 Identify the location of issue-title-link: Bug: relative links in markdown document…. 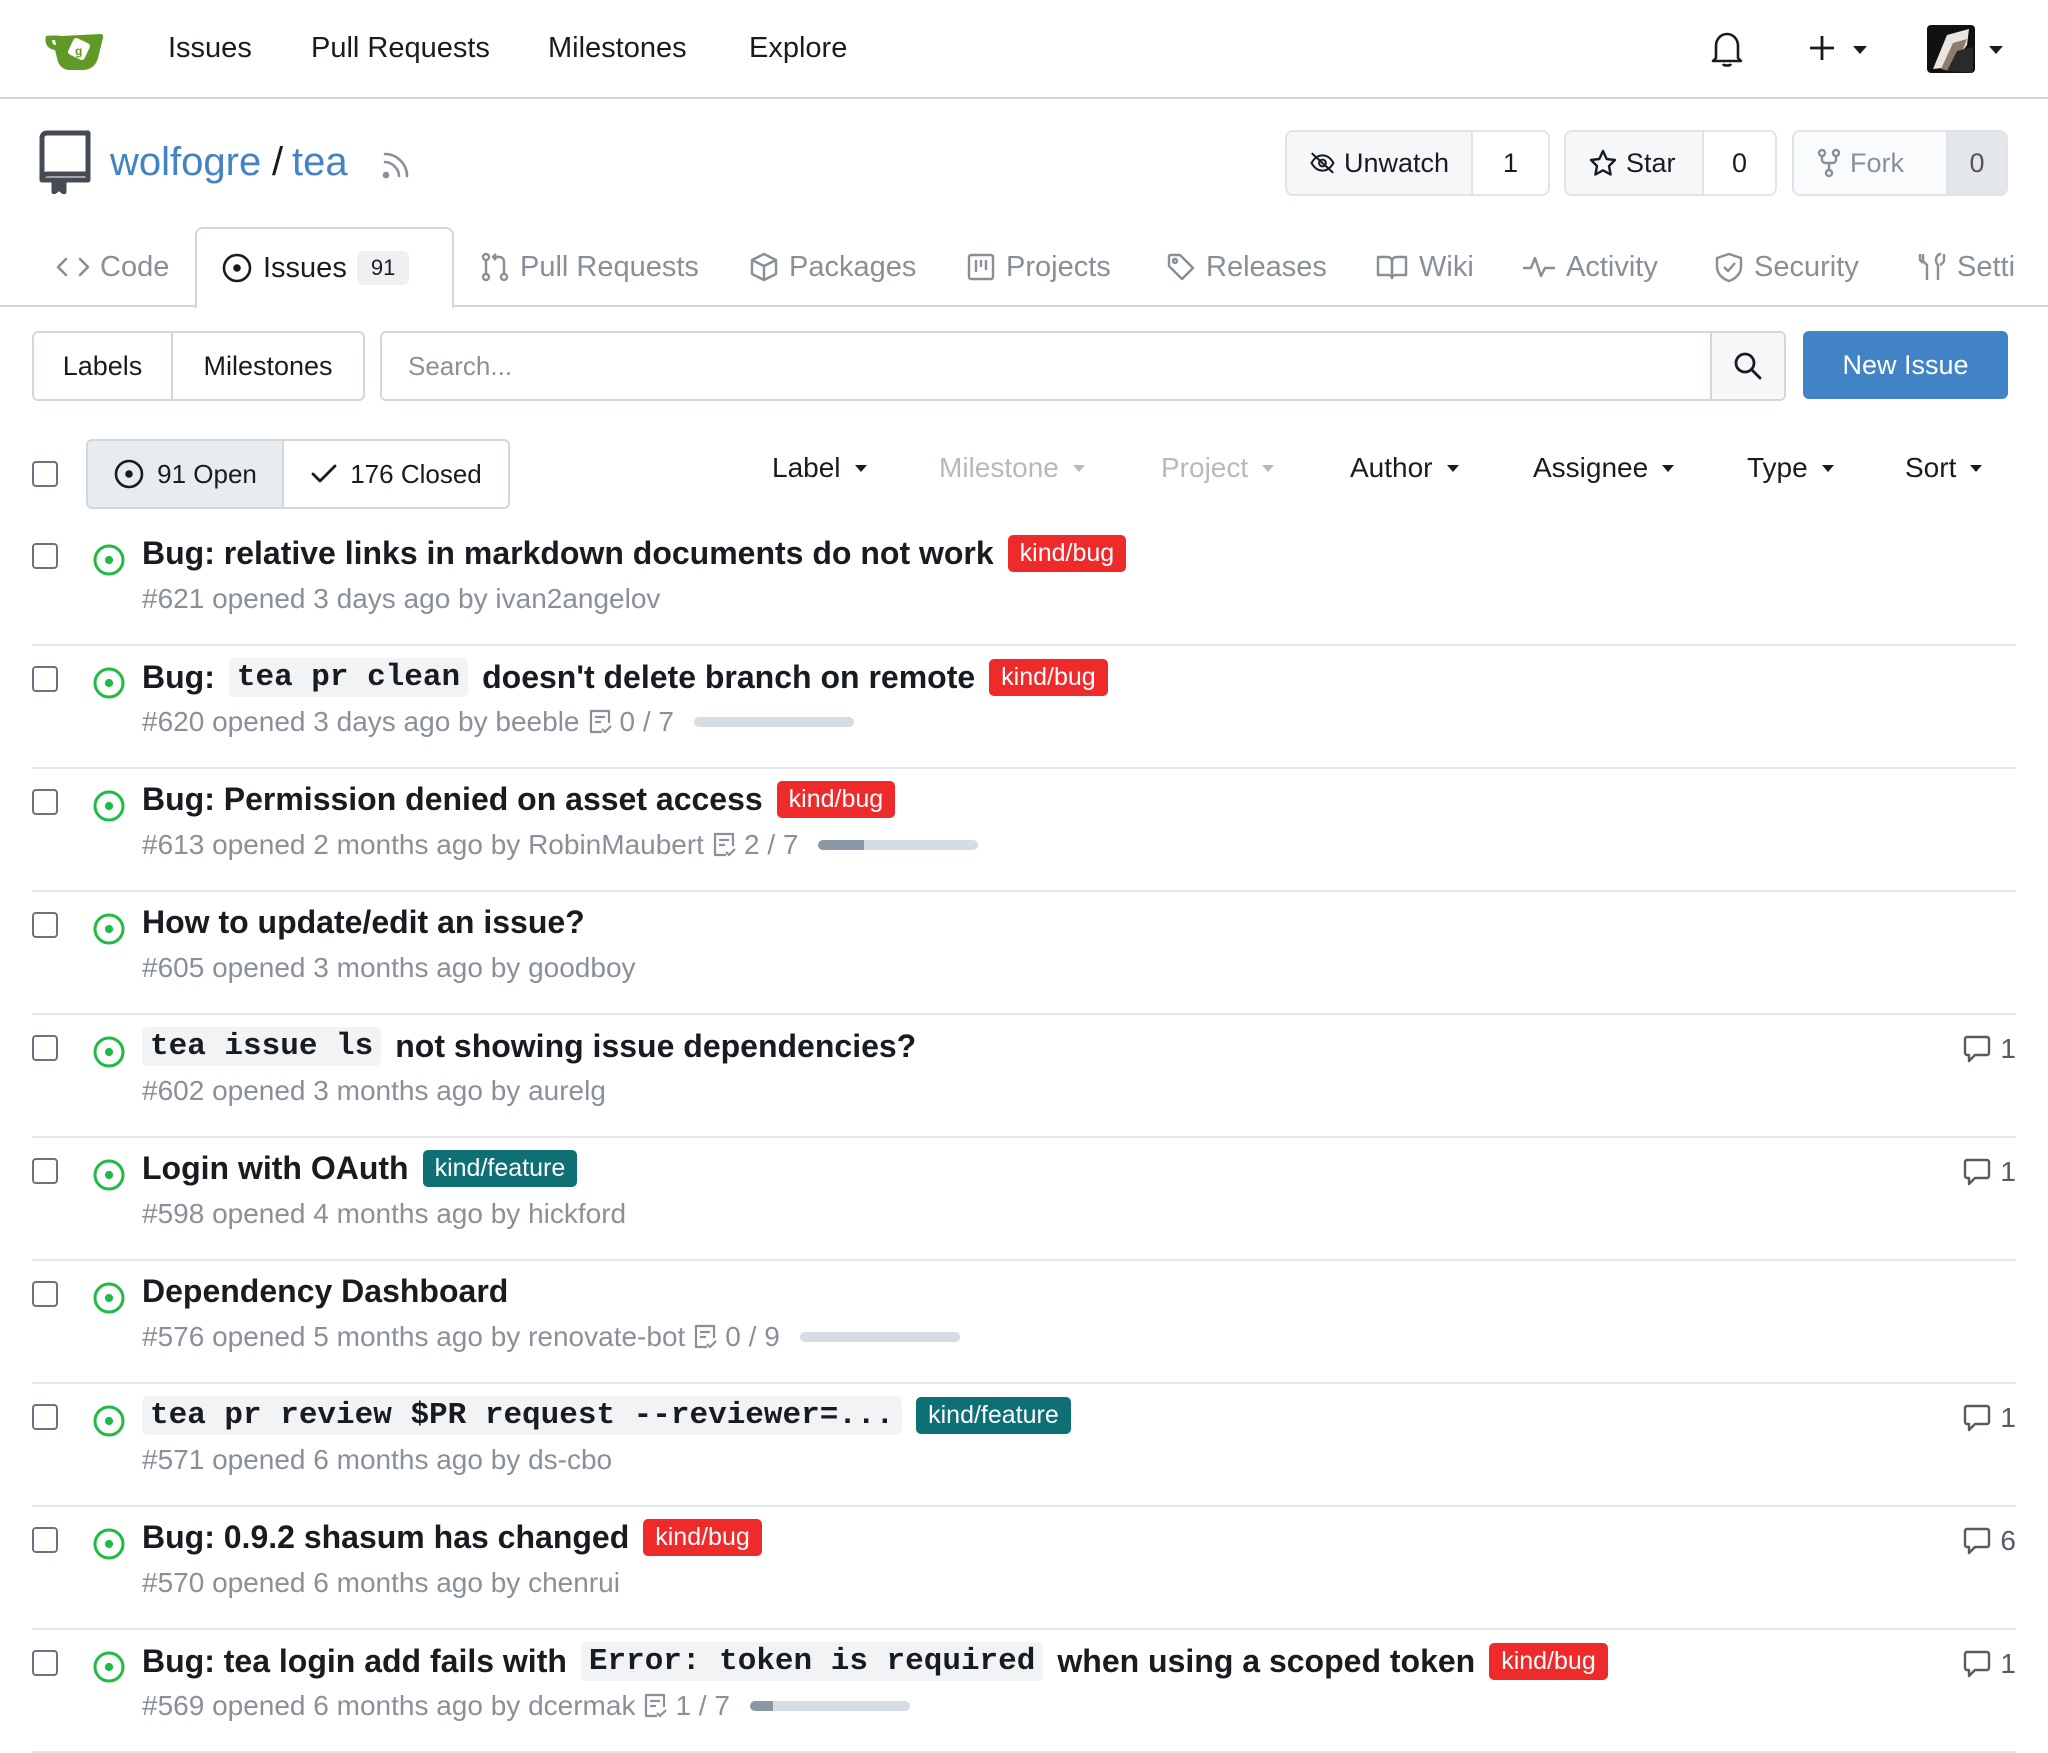
(634, 553).